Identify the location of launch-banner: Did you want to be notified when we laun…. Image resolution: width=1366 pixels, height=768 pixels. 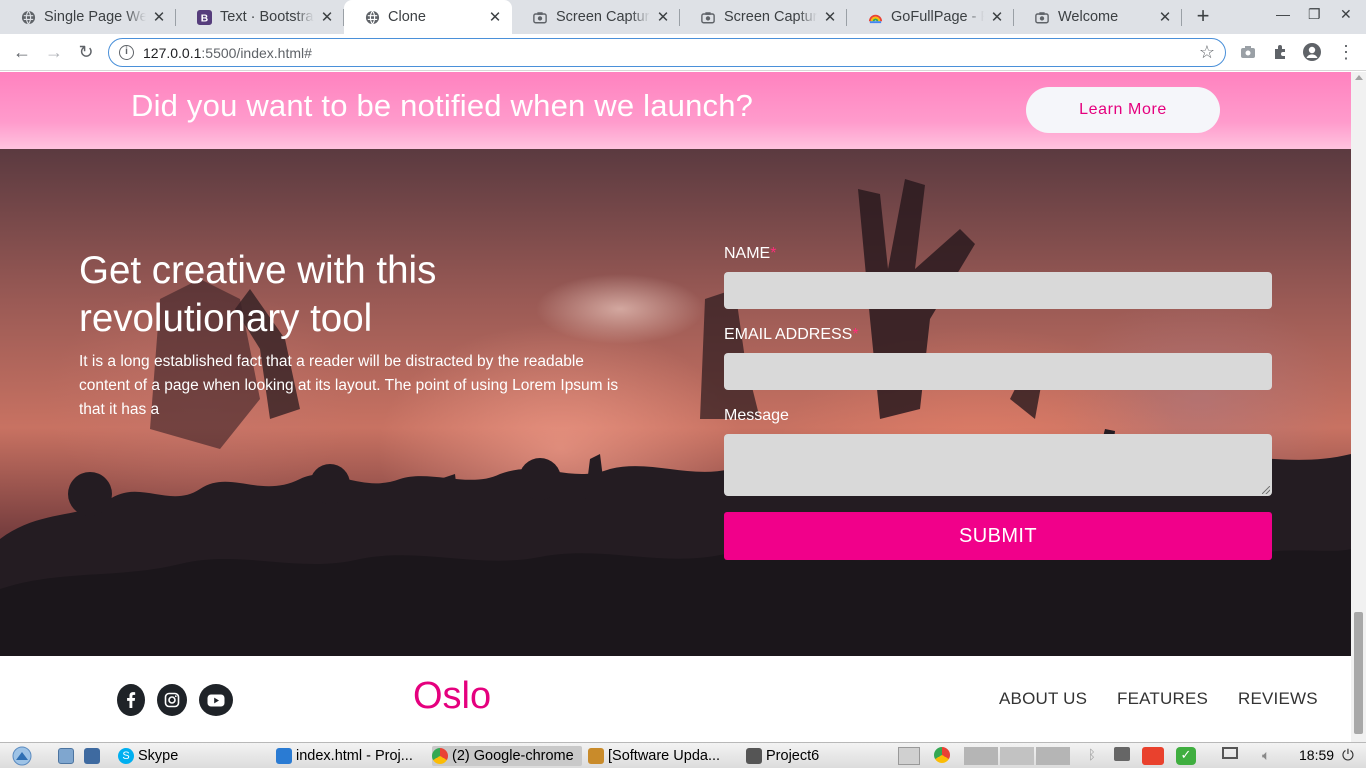
(675, 110).